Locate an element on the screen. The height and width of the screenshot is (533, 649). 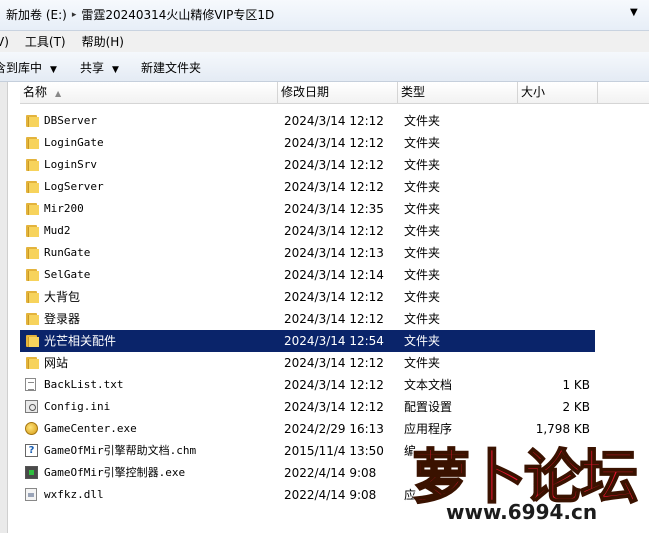
file-row: LoginSrv 2024/3/14 12:12 文件夹 is located at coordinates (307, 165).